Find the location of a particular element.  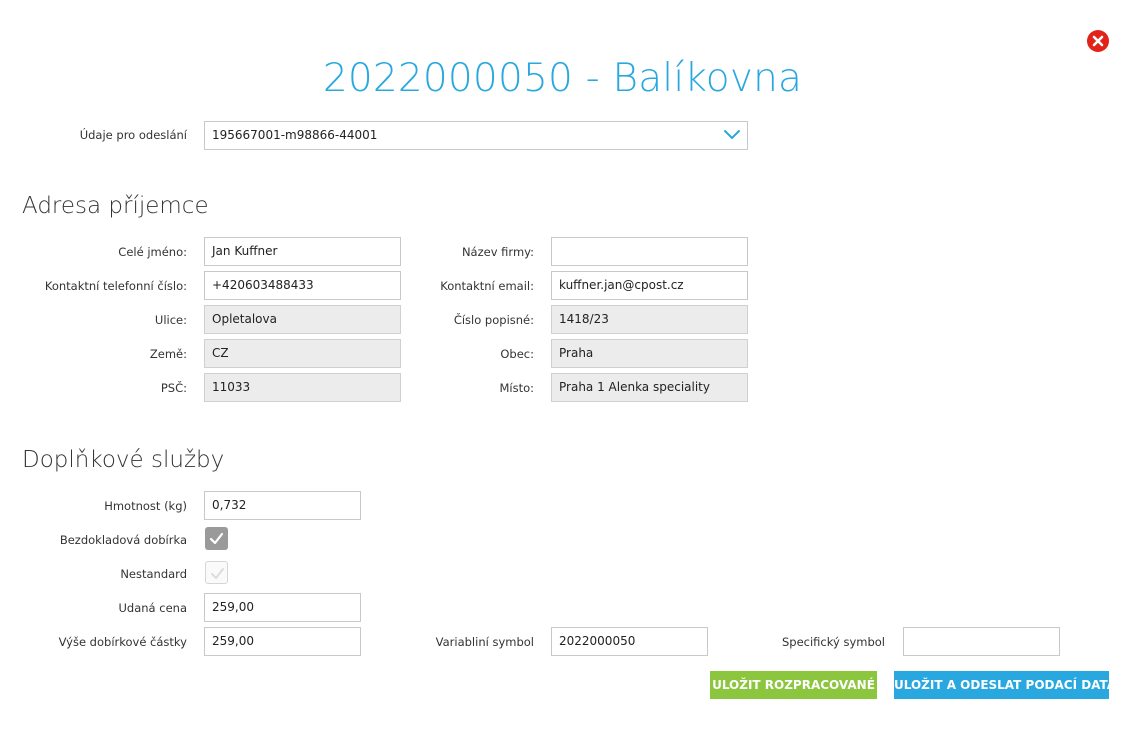

phone-field: +420603488433 is located at coordinates (302, 285).